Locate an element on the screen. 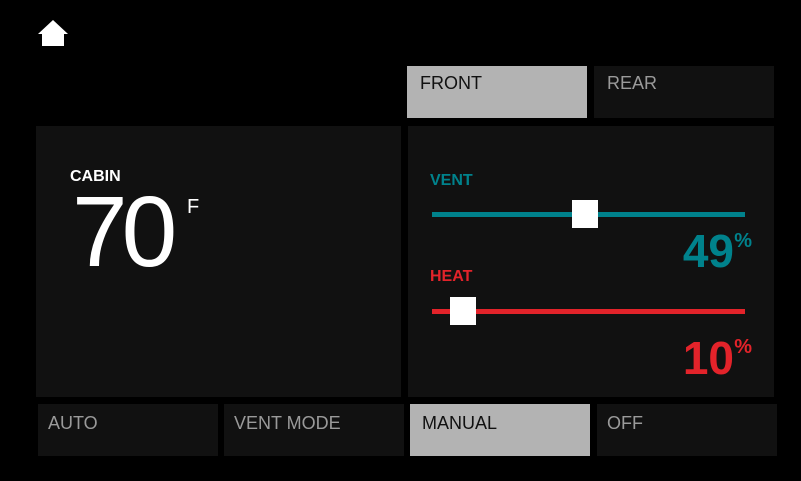 Image resolution: width=801 pixels, height=481 pixels. vent-label: VENT is located at coordinates (451, 180).